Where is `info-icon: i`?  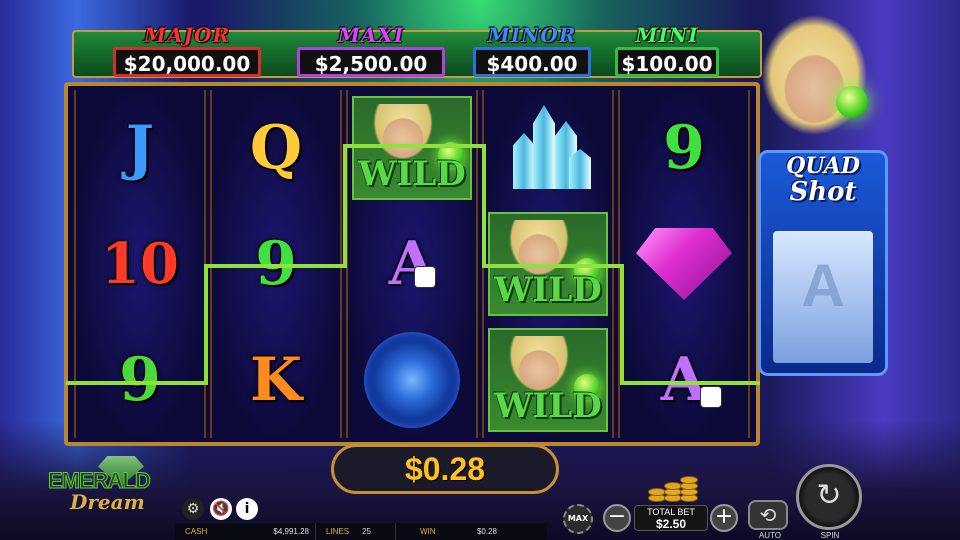 info-icon: i is located at coordinates (247, 509).